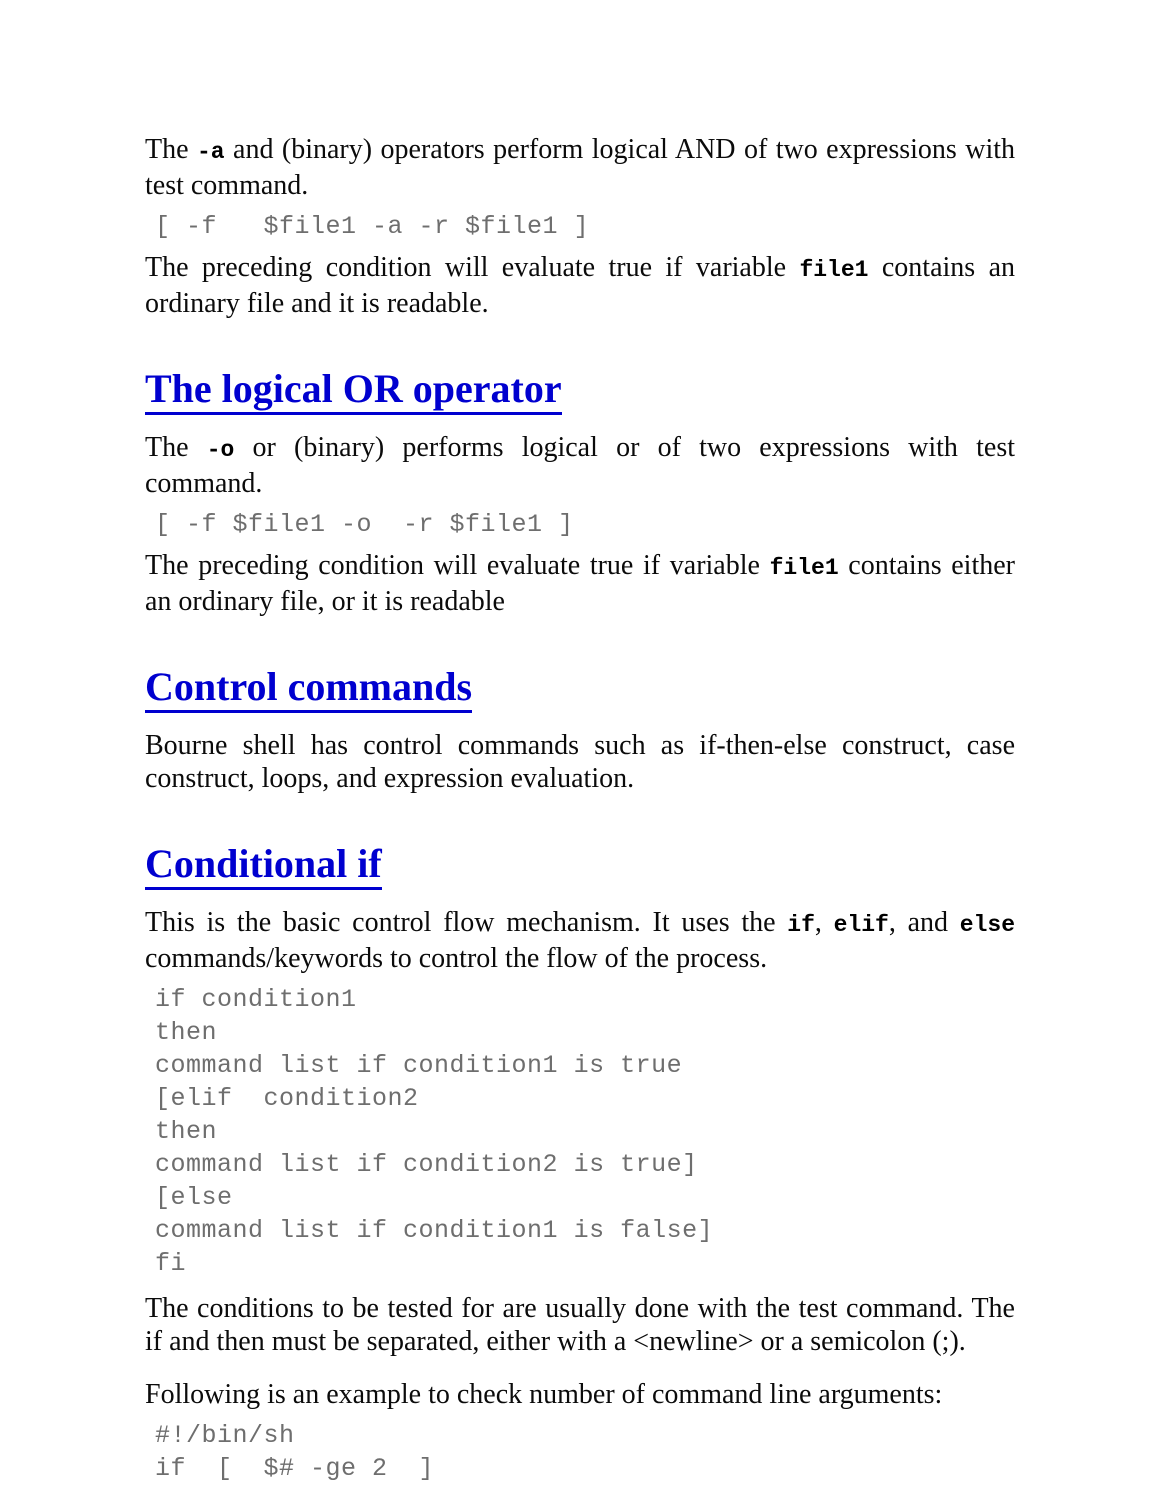  Describe the element at coordinates (580, 390) in the screenshot. I see `or-operator-heading-wrap: The logical OR operator` at that location.